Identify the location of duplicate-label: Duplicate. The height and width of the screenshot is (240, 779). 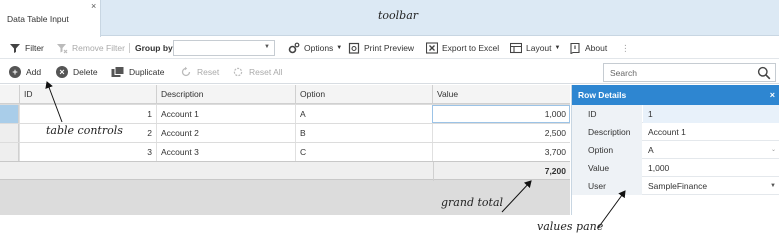
(147, 72).